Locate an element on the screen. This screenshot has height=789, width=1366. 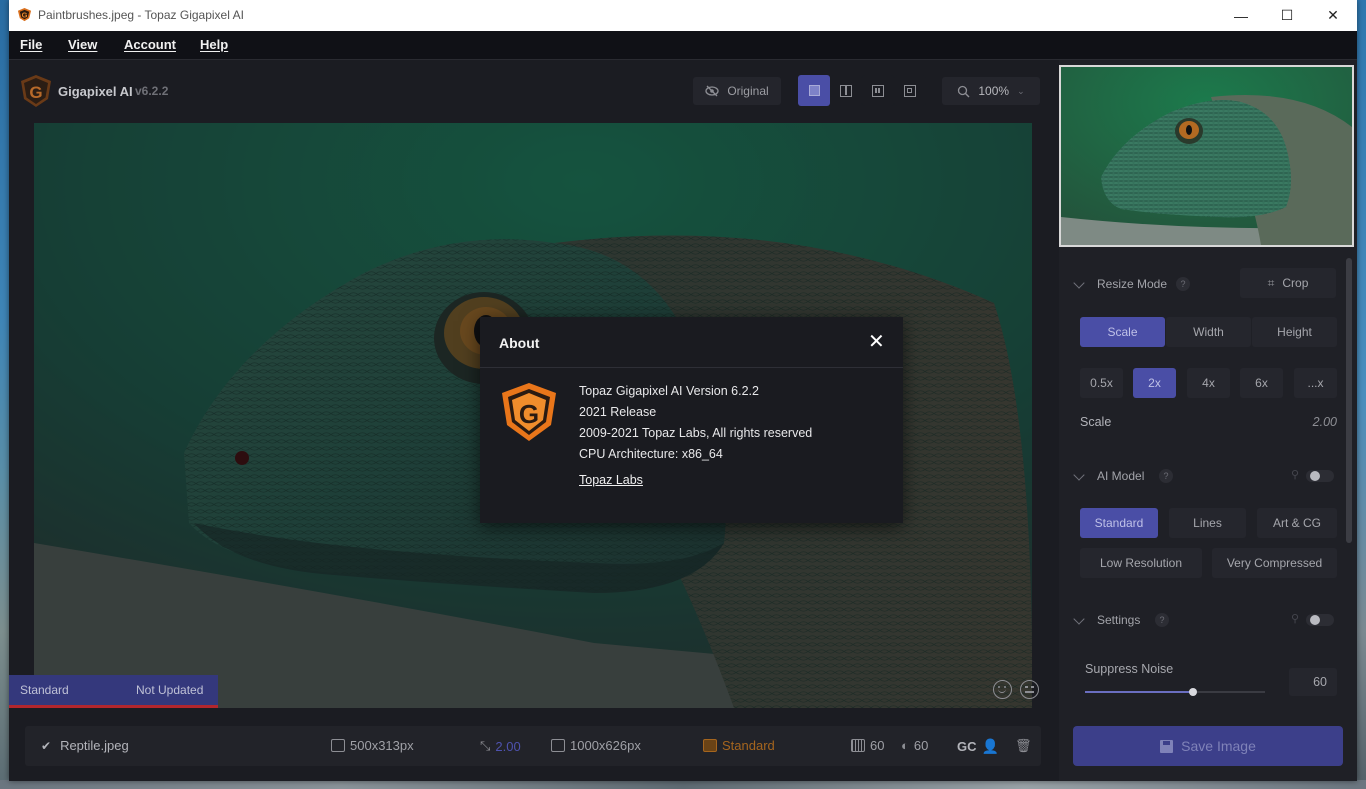
noise-icon is located at coordinates (858, 745).